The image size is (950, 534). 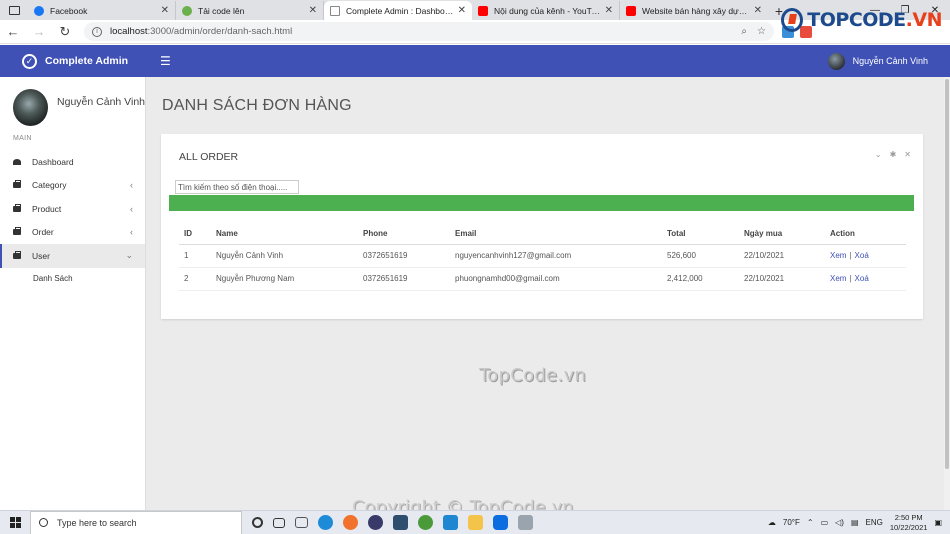 What do you see at coordinates (761, 31) in the screenshot?
I see `bookmark-icon: ☆` at bounding box center [761, 31].